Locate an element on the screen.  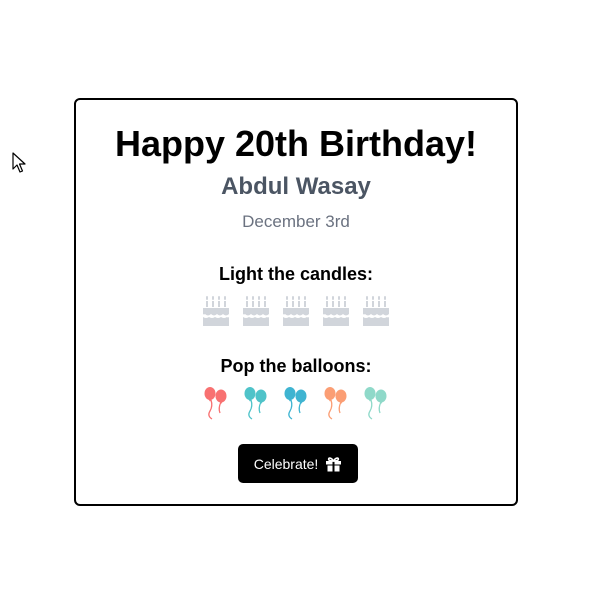
mouse-cursor-icon is located at coordinates (19, 162).